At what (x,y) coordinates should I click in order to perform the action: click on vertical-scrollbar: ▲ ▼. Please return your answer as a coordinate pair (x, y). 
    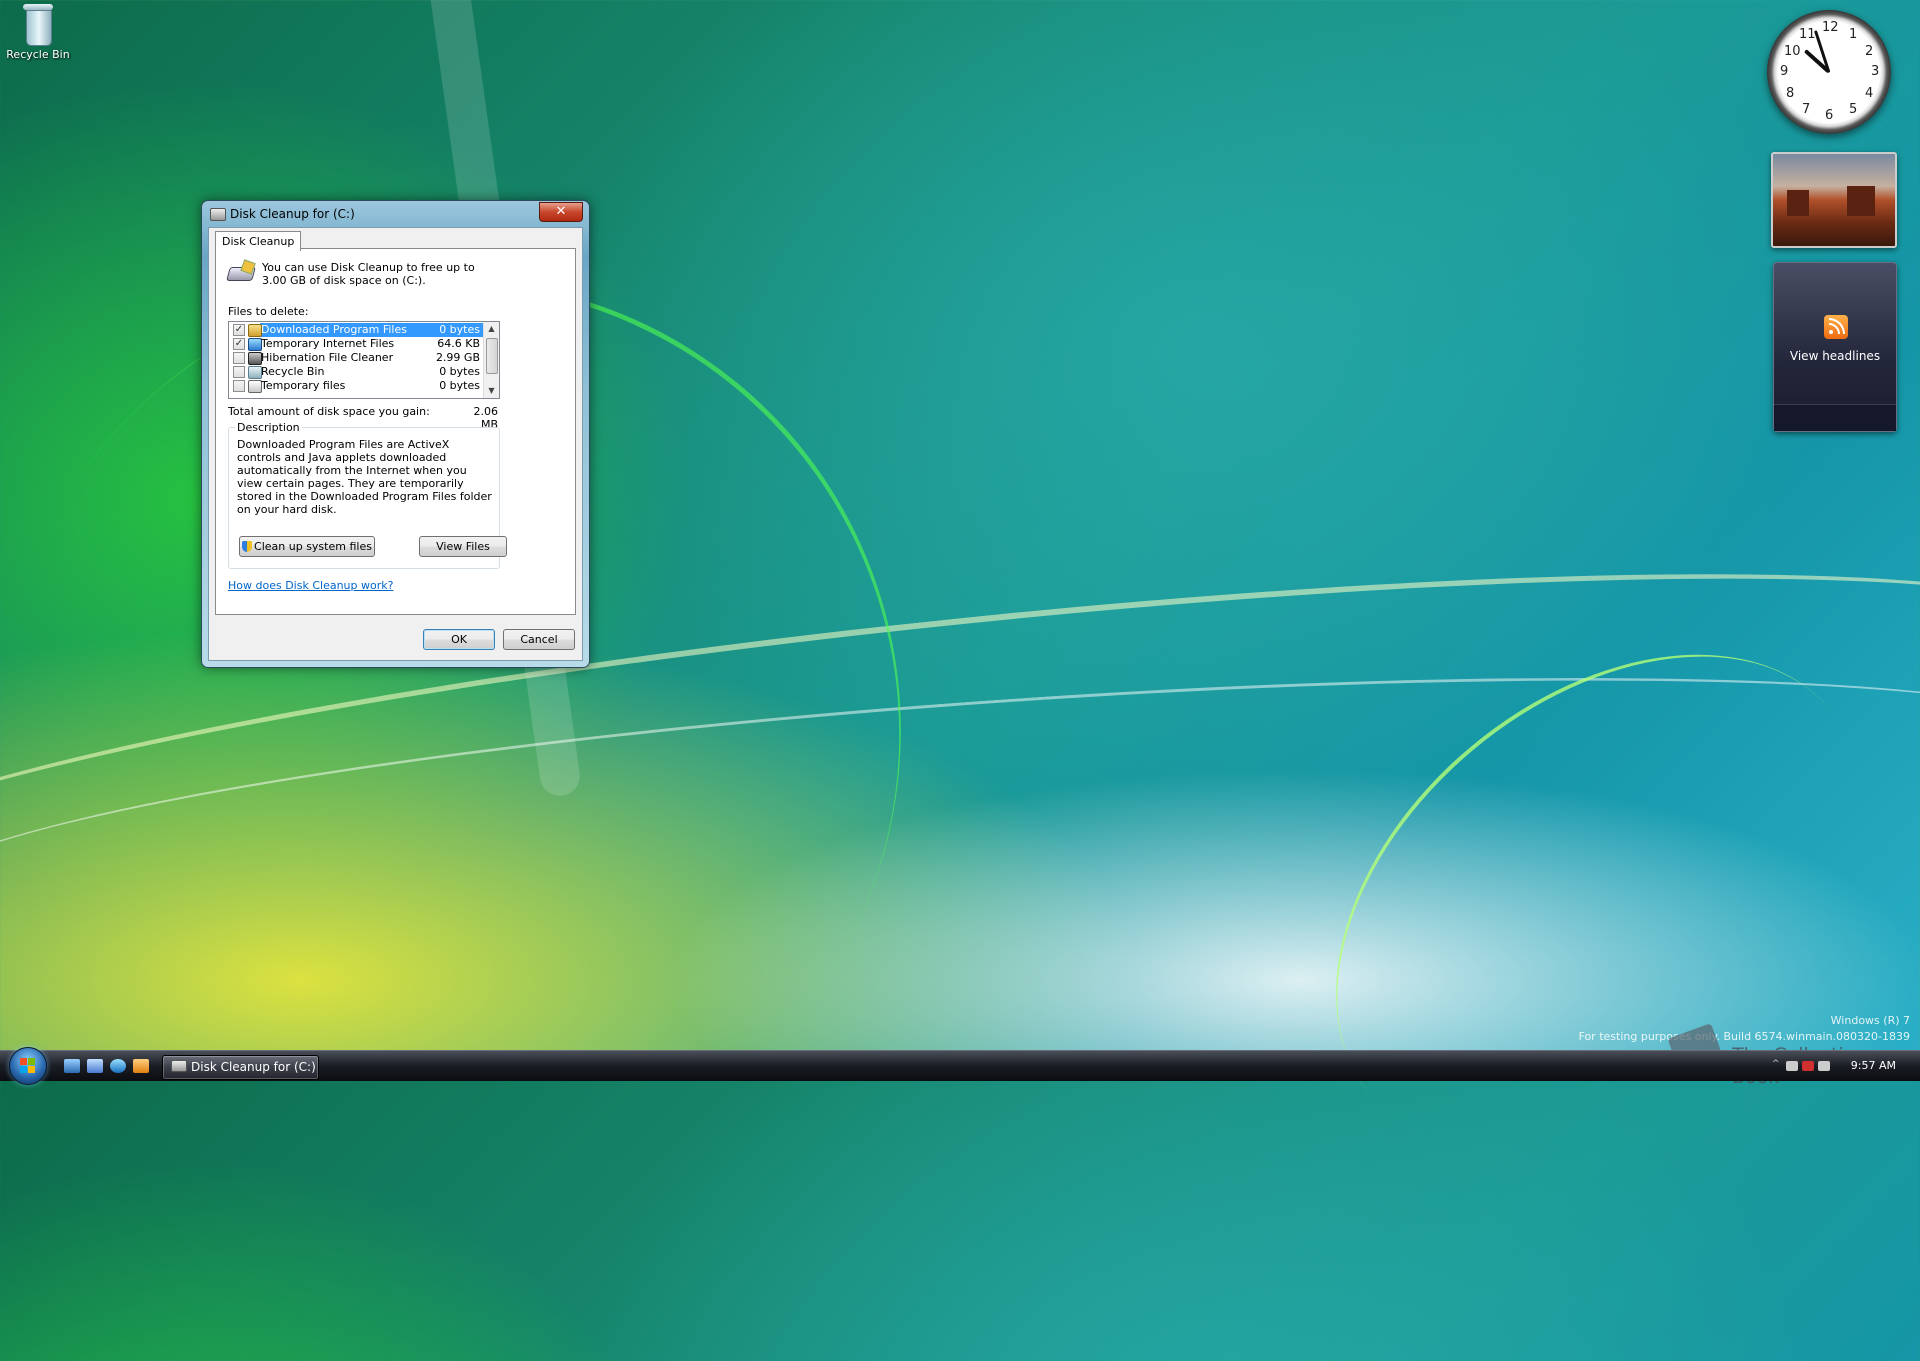
    Looking at the image, I should click on (491, 360).